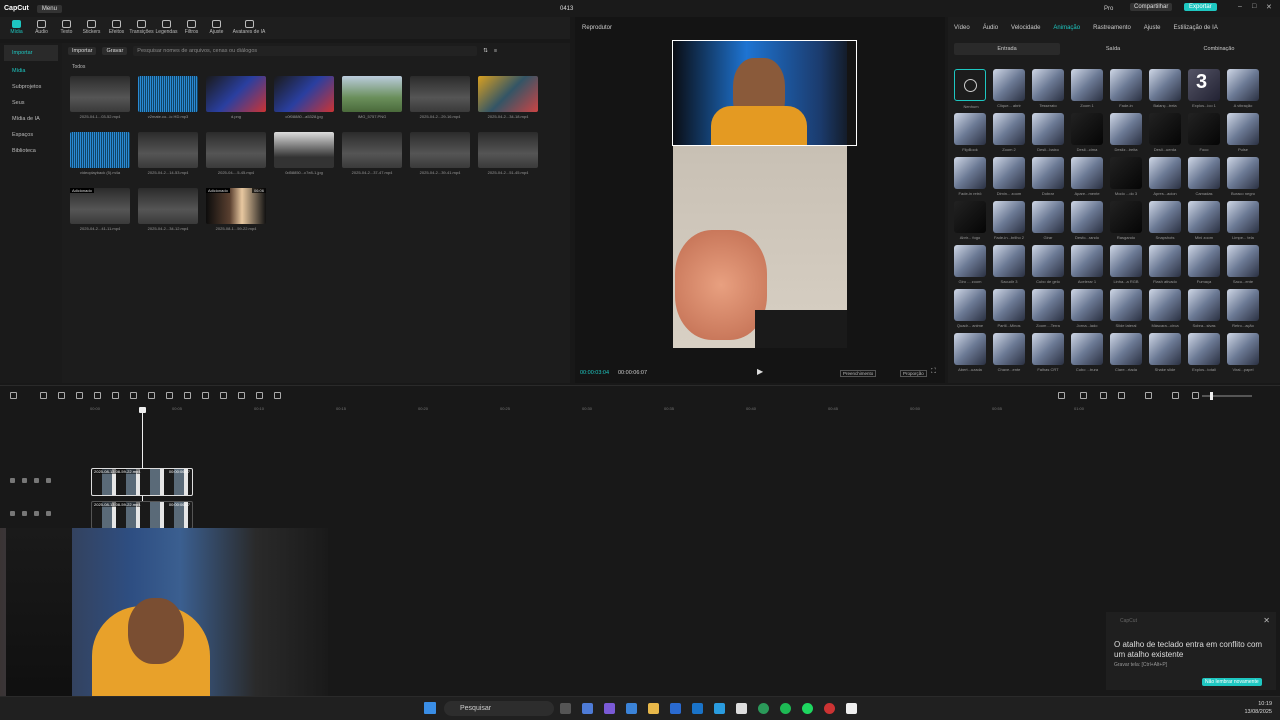 The height and width of the screenshot is (720, 1280). Describe the element at coordinates (970, 89) in the screenshot. I see `animation-effect: Nenhum` at that location.